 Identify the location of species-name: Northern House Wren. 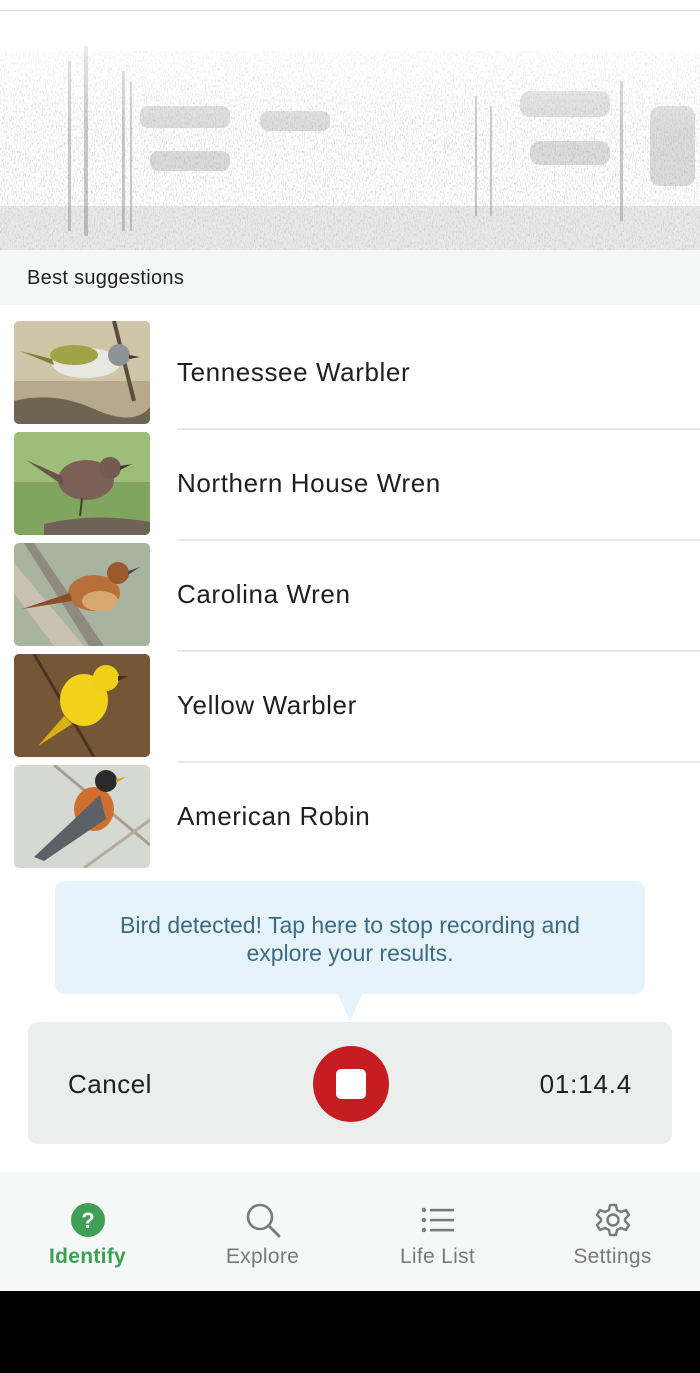
(309, 483).